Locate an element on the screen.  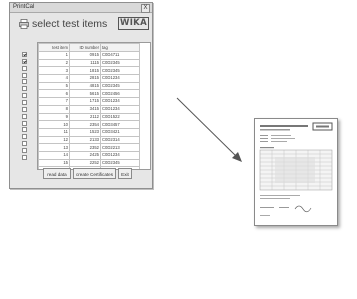
certificate-document-icon is located at coordinates (296, 172).